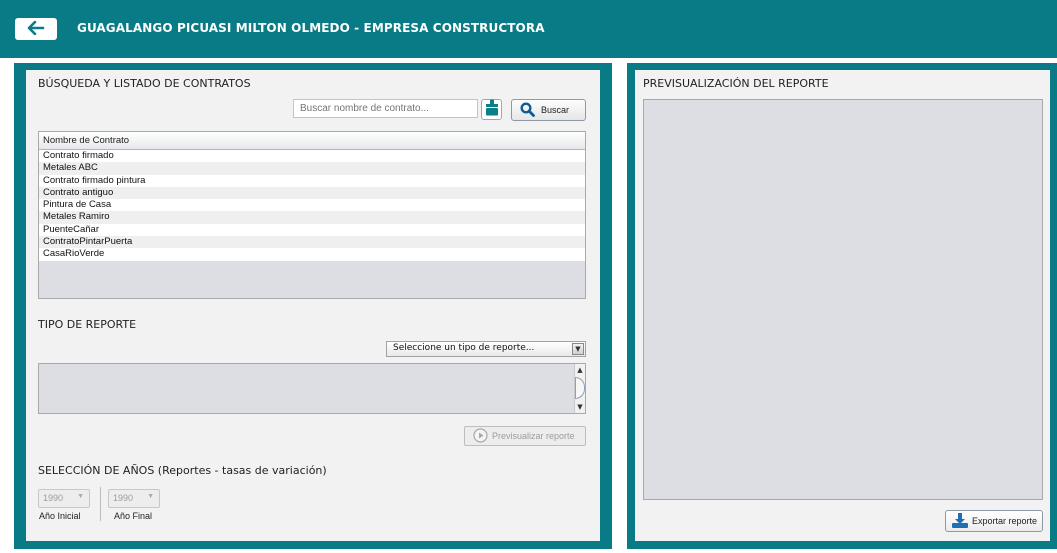 The height and width of the screenshot is (553, 1057). I want to click on table-row: Contrato firmado pintura, so click(312, 180).